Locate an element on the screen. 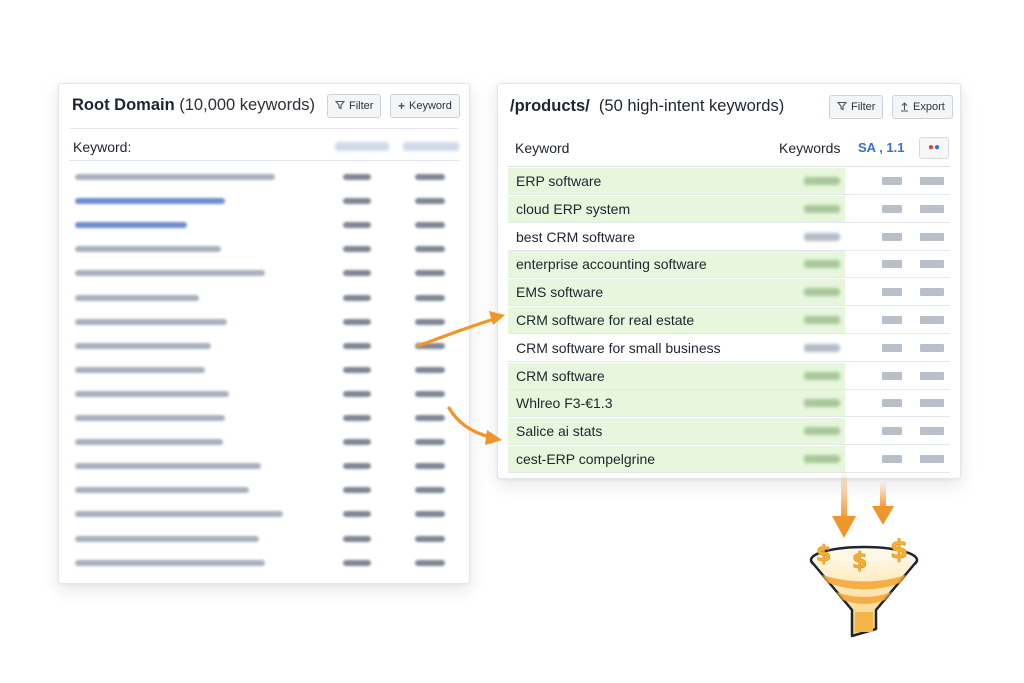 The image size is (1024, 683). down-arrow-right is located at coordinates (883, 503).